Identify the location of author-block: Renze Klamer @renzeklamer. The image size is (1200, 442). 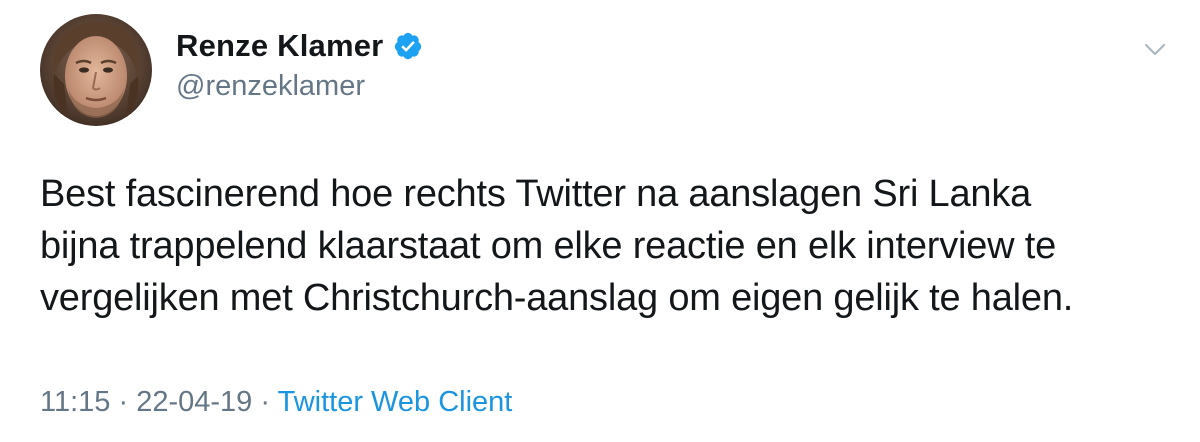
(299, 63).